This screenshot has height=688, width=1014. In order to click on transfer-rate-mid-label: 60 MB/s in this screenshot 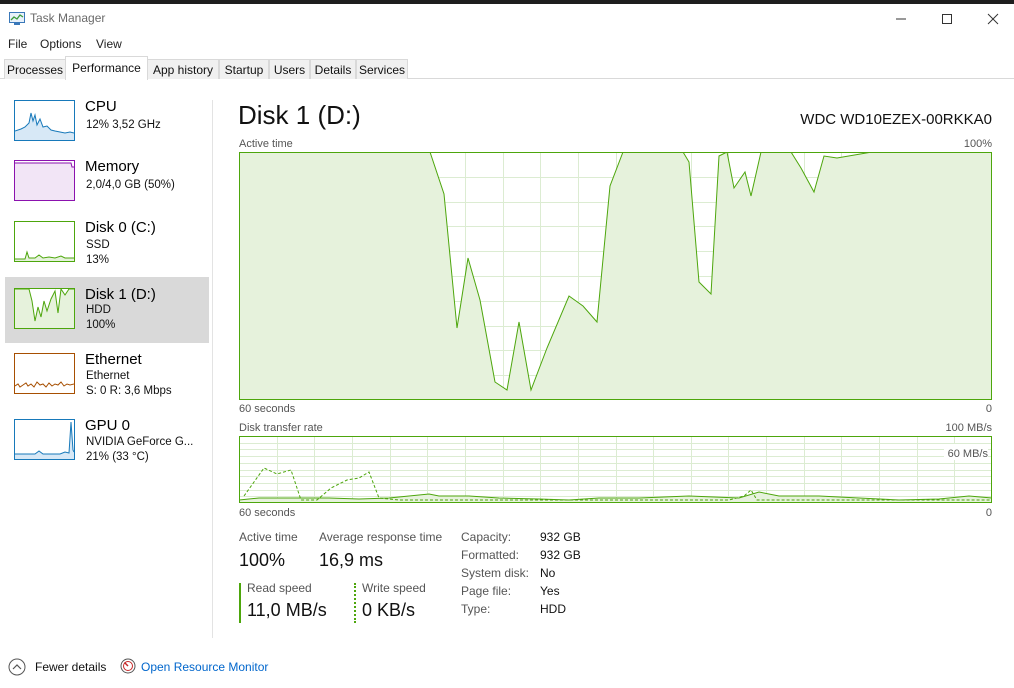, I will do `click(967, 454)`.